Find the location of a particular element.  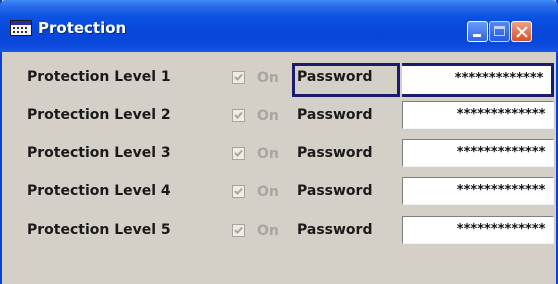

window-title: Protection is located at coordinates (82, 28).